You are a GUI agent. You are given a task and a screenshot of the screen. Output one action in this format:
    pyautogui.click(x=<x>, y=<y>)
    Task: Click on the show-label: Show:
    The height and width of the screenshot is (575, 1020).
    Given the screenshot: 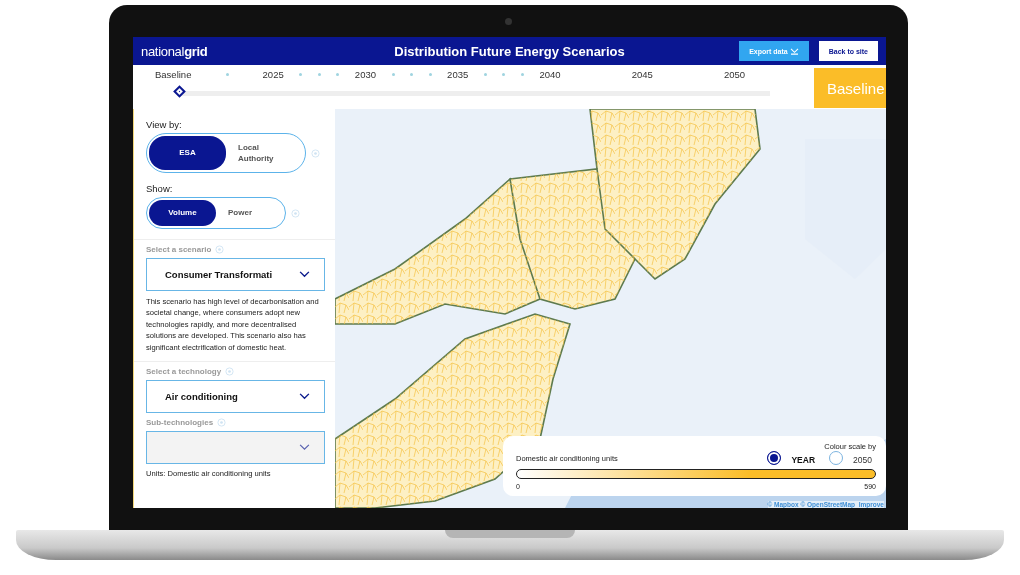 What is the action you would take?
    pyautogui.click(x=160, y=188)
    